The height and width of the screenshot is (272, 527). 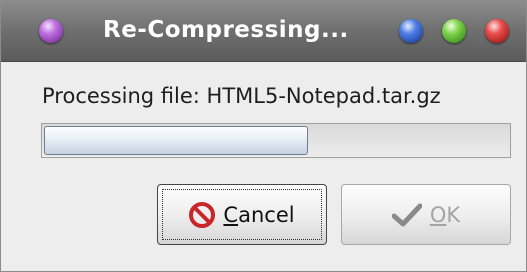 What do you see at coordinates (497, 31) in the screenshot?
I see `close-button` at bounding box center [497, 31].